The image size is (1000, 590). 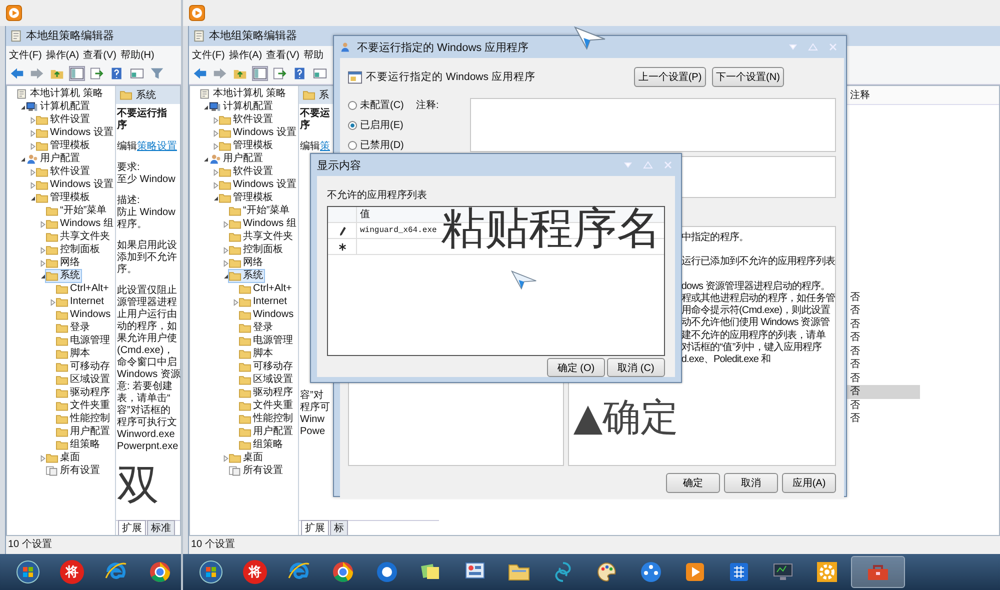 What do you see at coordinates (636, 367) in the screenshot?
I see `dialog-button: 取消 (C)` at bounding box center [636, 367].